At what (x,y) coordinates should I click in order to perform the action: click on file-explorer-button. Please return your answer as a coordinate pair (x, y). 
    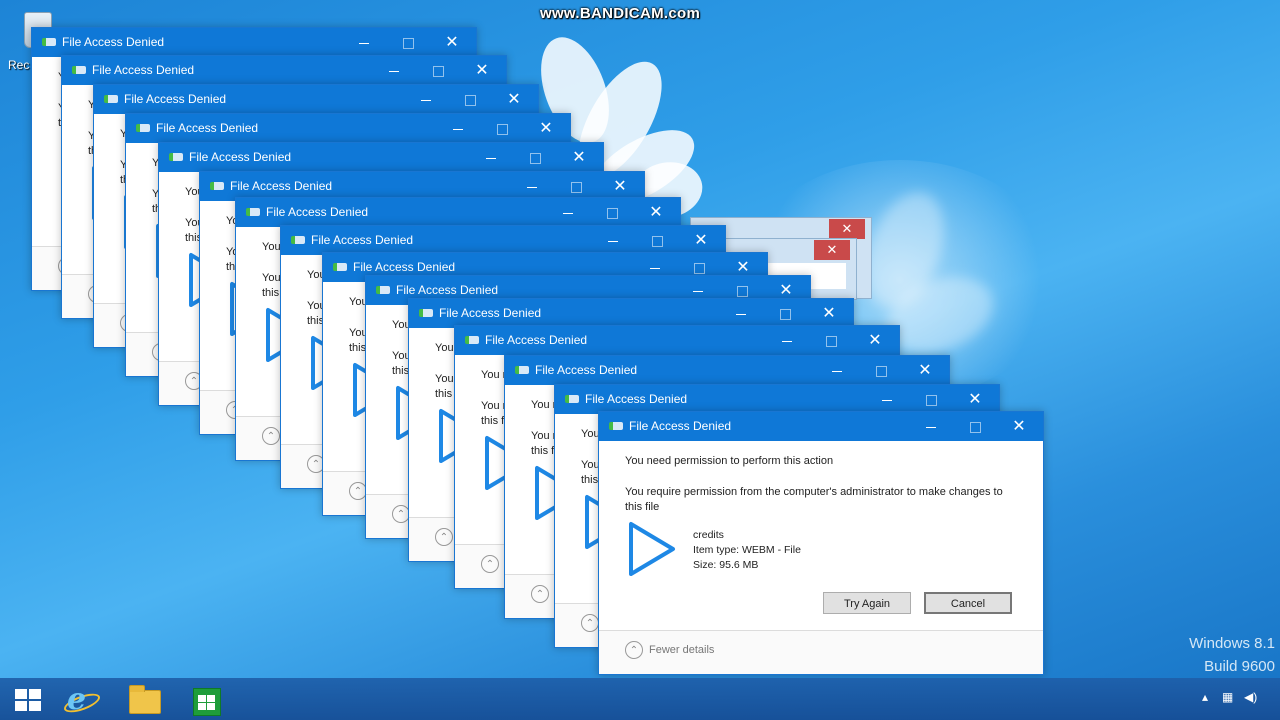
    Looking at the image, I should click on (144, 699).